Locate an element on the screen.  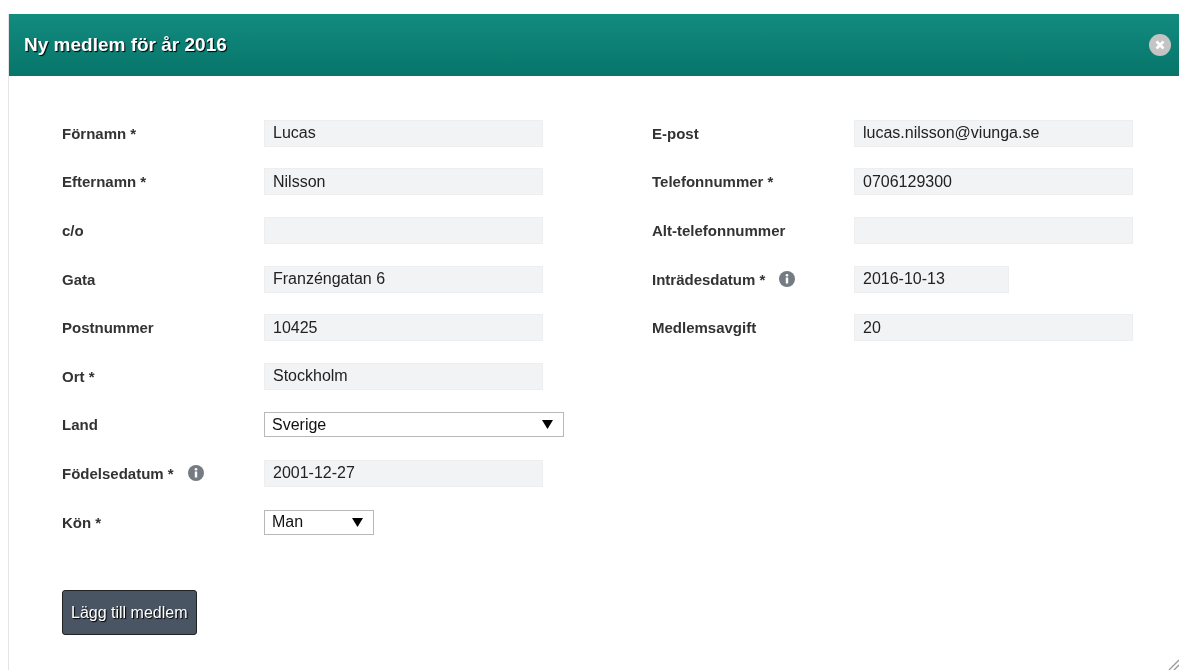
field-label: Ort * is located at coordinates (78, 376).